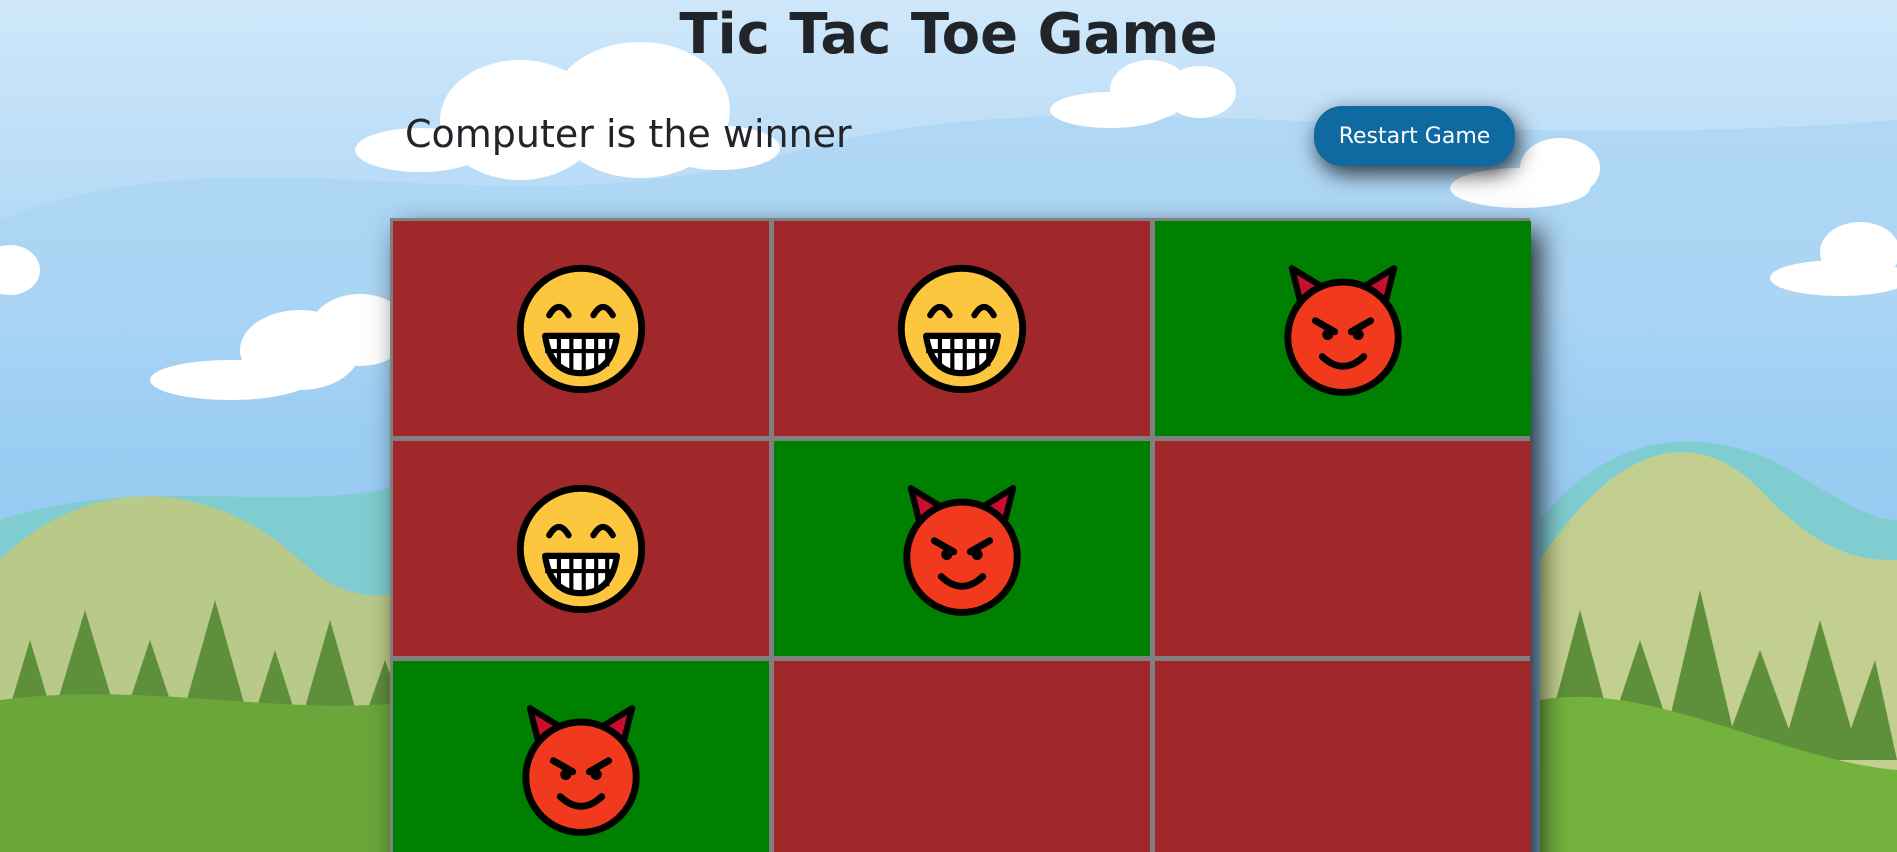  Describe the element at coordinates (1414, 136) in the screenshot. I see `restart-game-button: Restart Game` at that location.